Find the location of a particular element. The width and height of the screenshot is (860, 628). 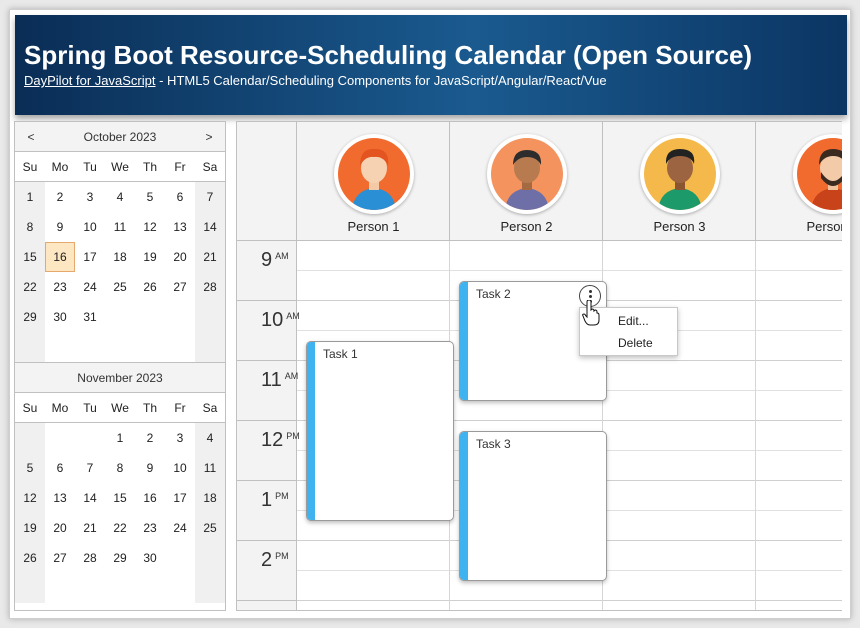

resource-header-person-4: Person 4 is located at coordinates (799, 181).